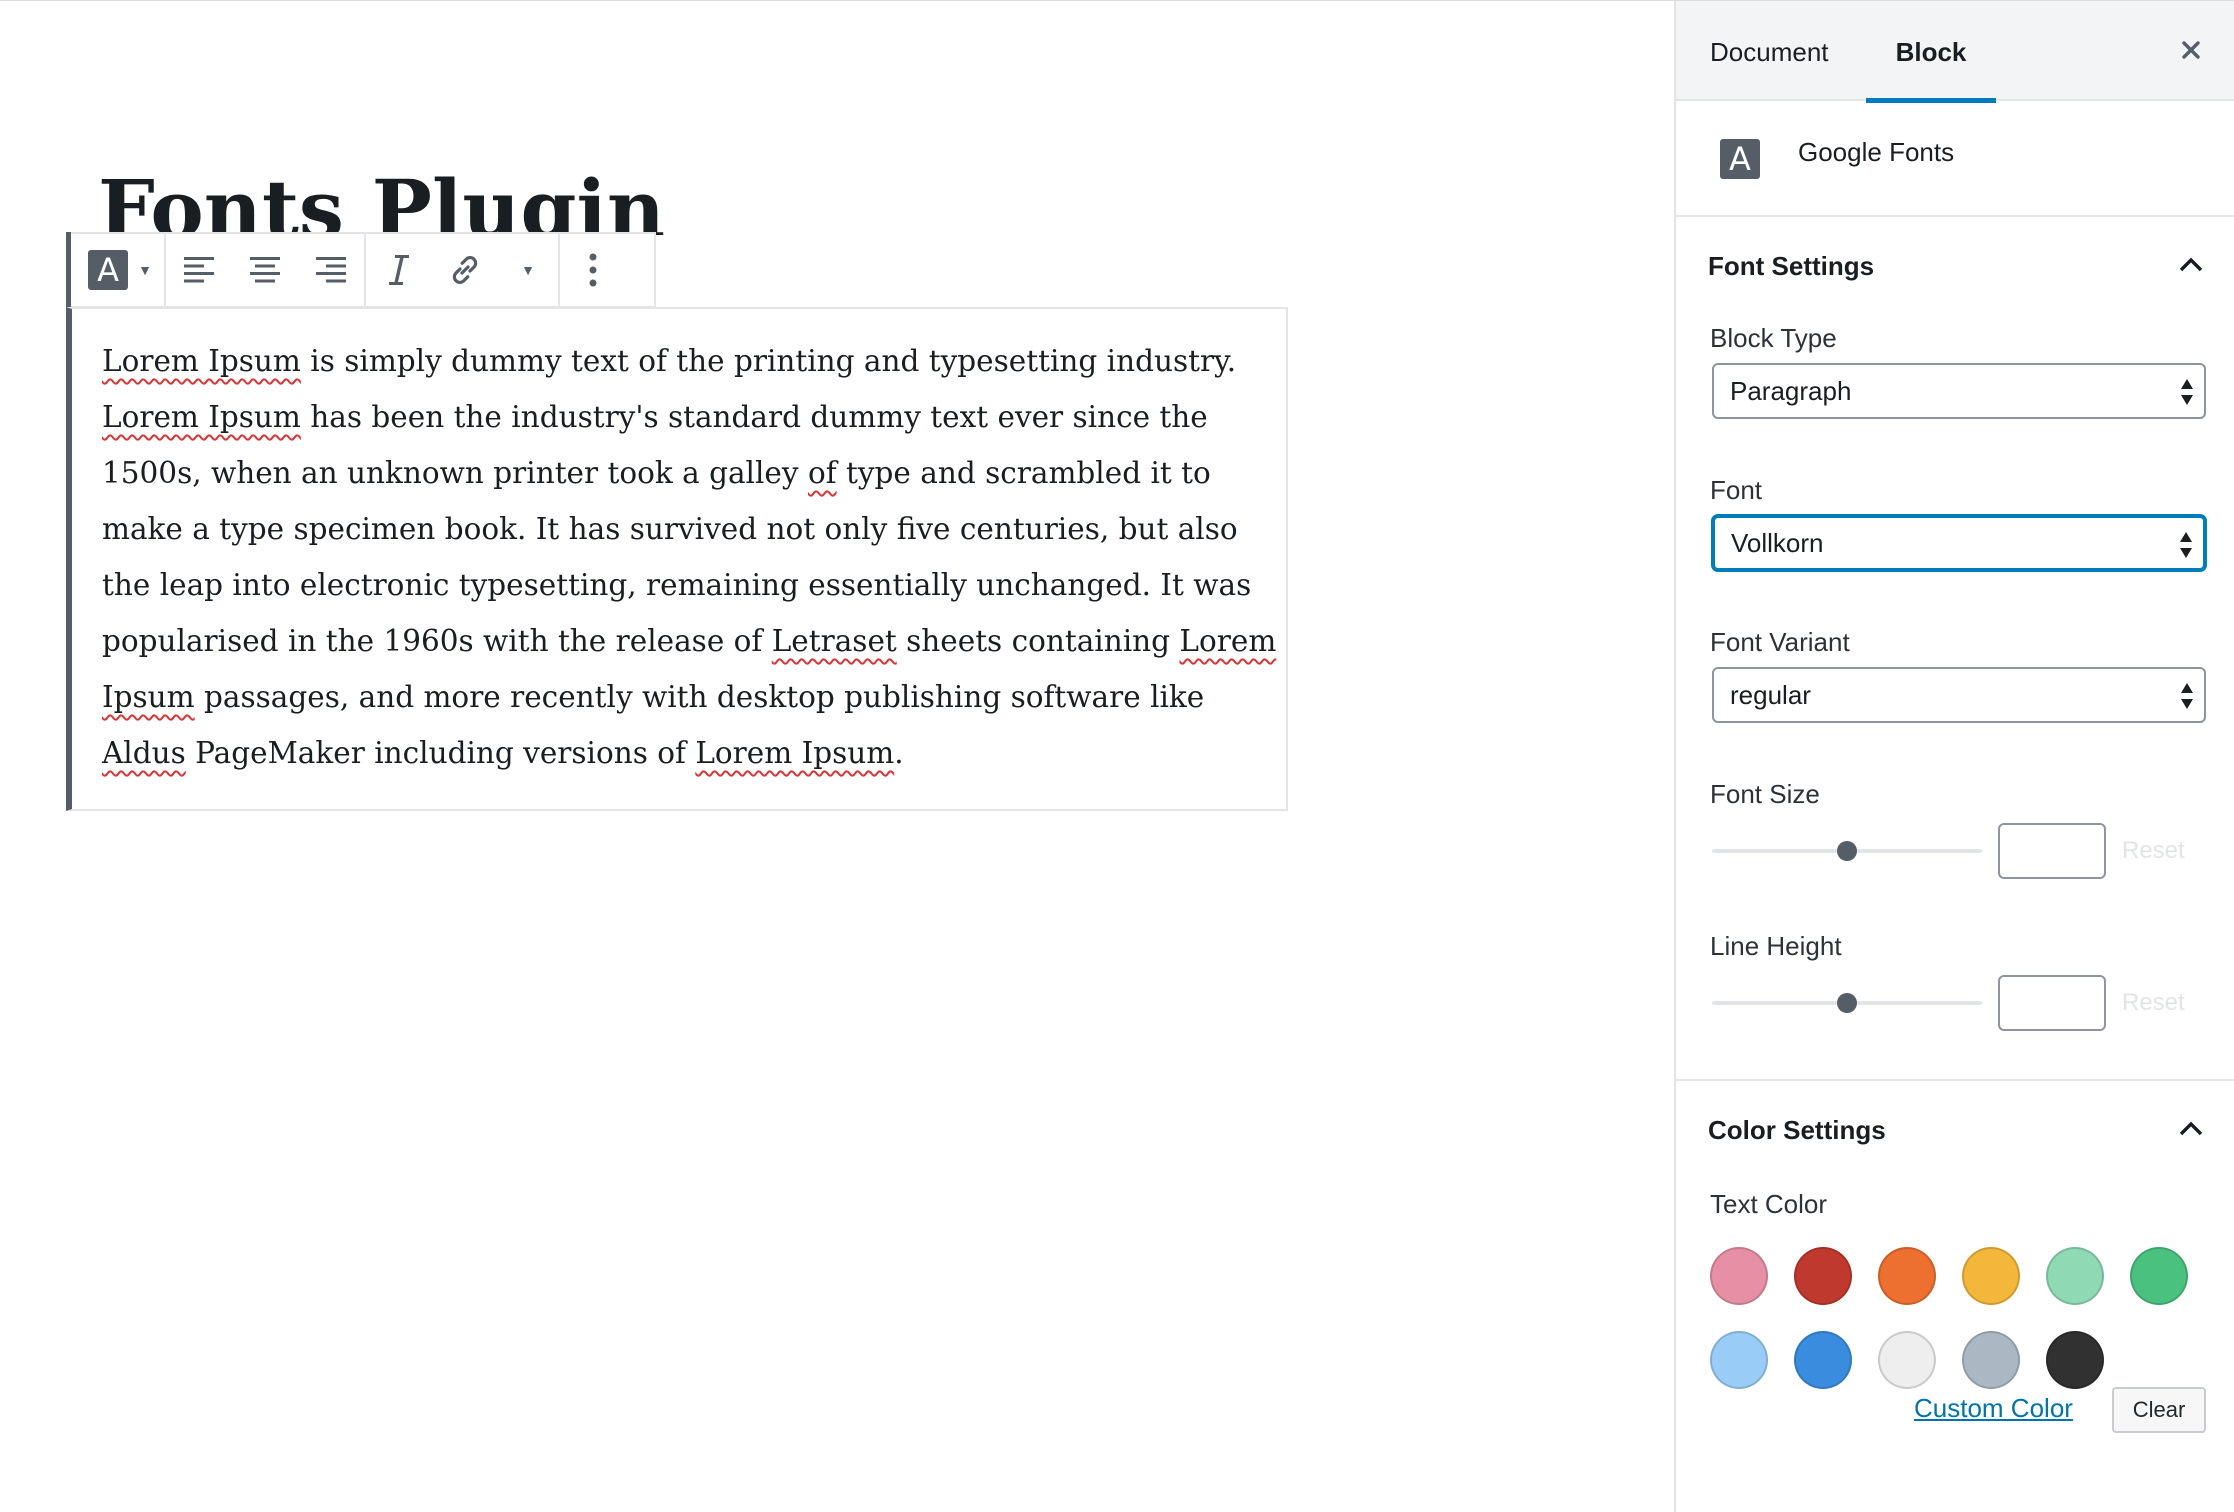 The height and width of the screenshot is (1512, 2234). What do you see at coordinates (145, 270) in the screenshot?
I see `caret-down-icon: ▼` at bounding box center [145, 270].